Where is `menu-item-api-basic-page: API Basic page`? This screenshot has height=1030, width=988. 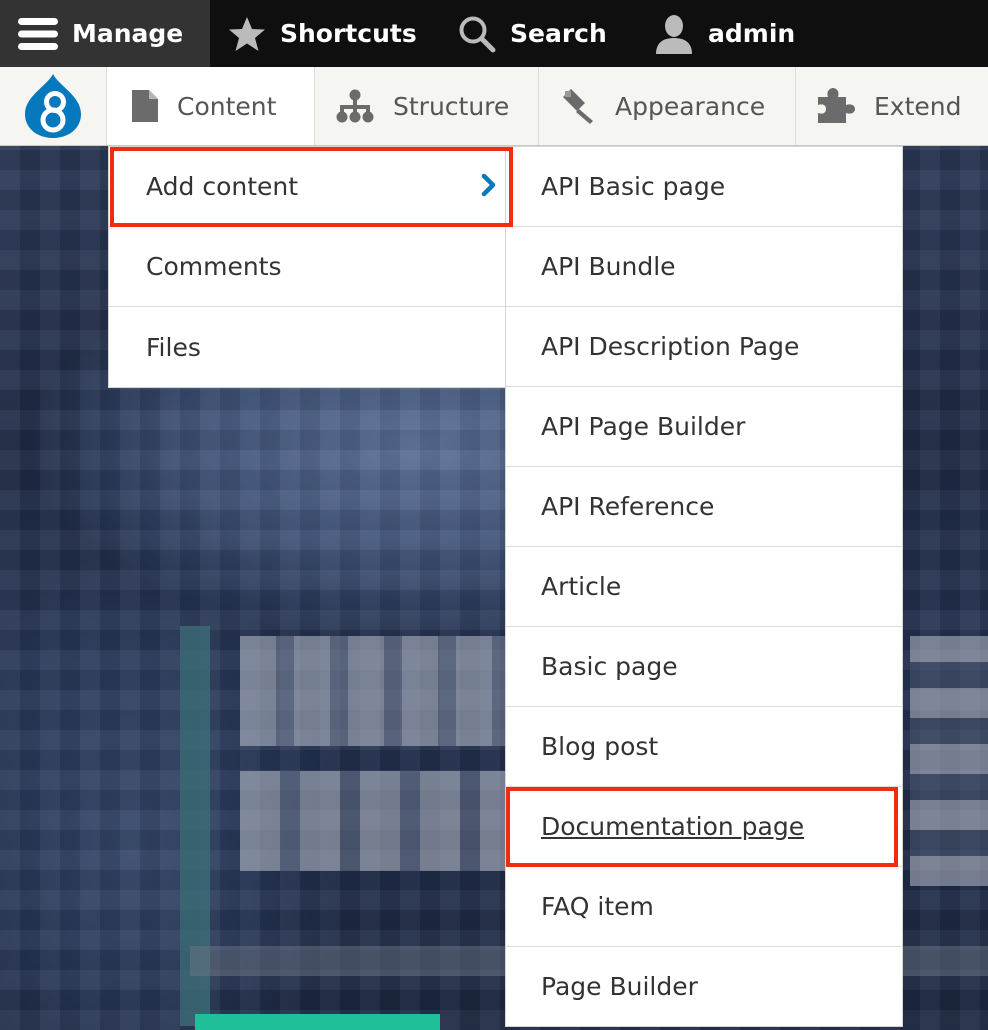 menu-item-api-basic-page: API Basic page is located at coordinates (704, 187).